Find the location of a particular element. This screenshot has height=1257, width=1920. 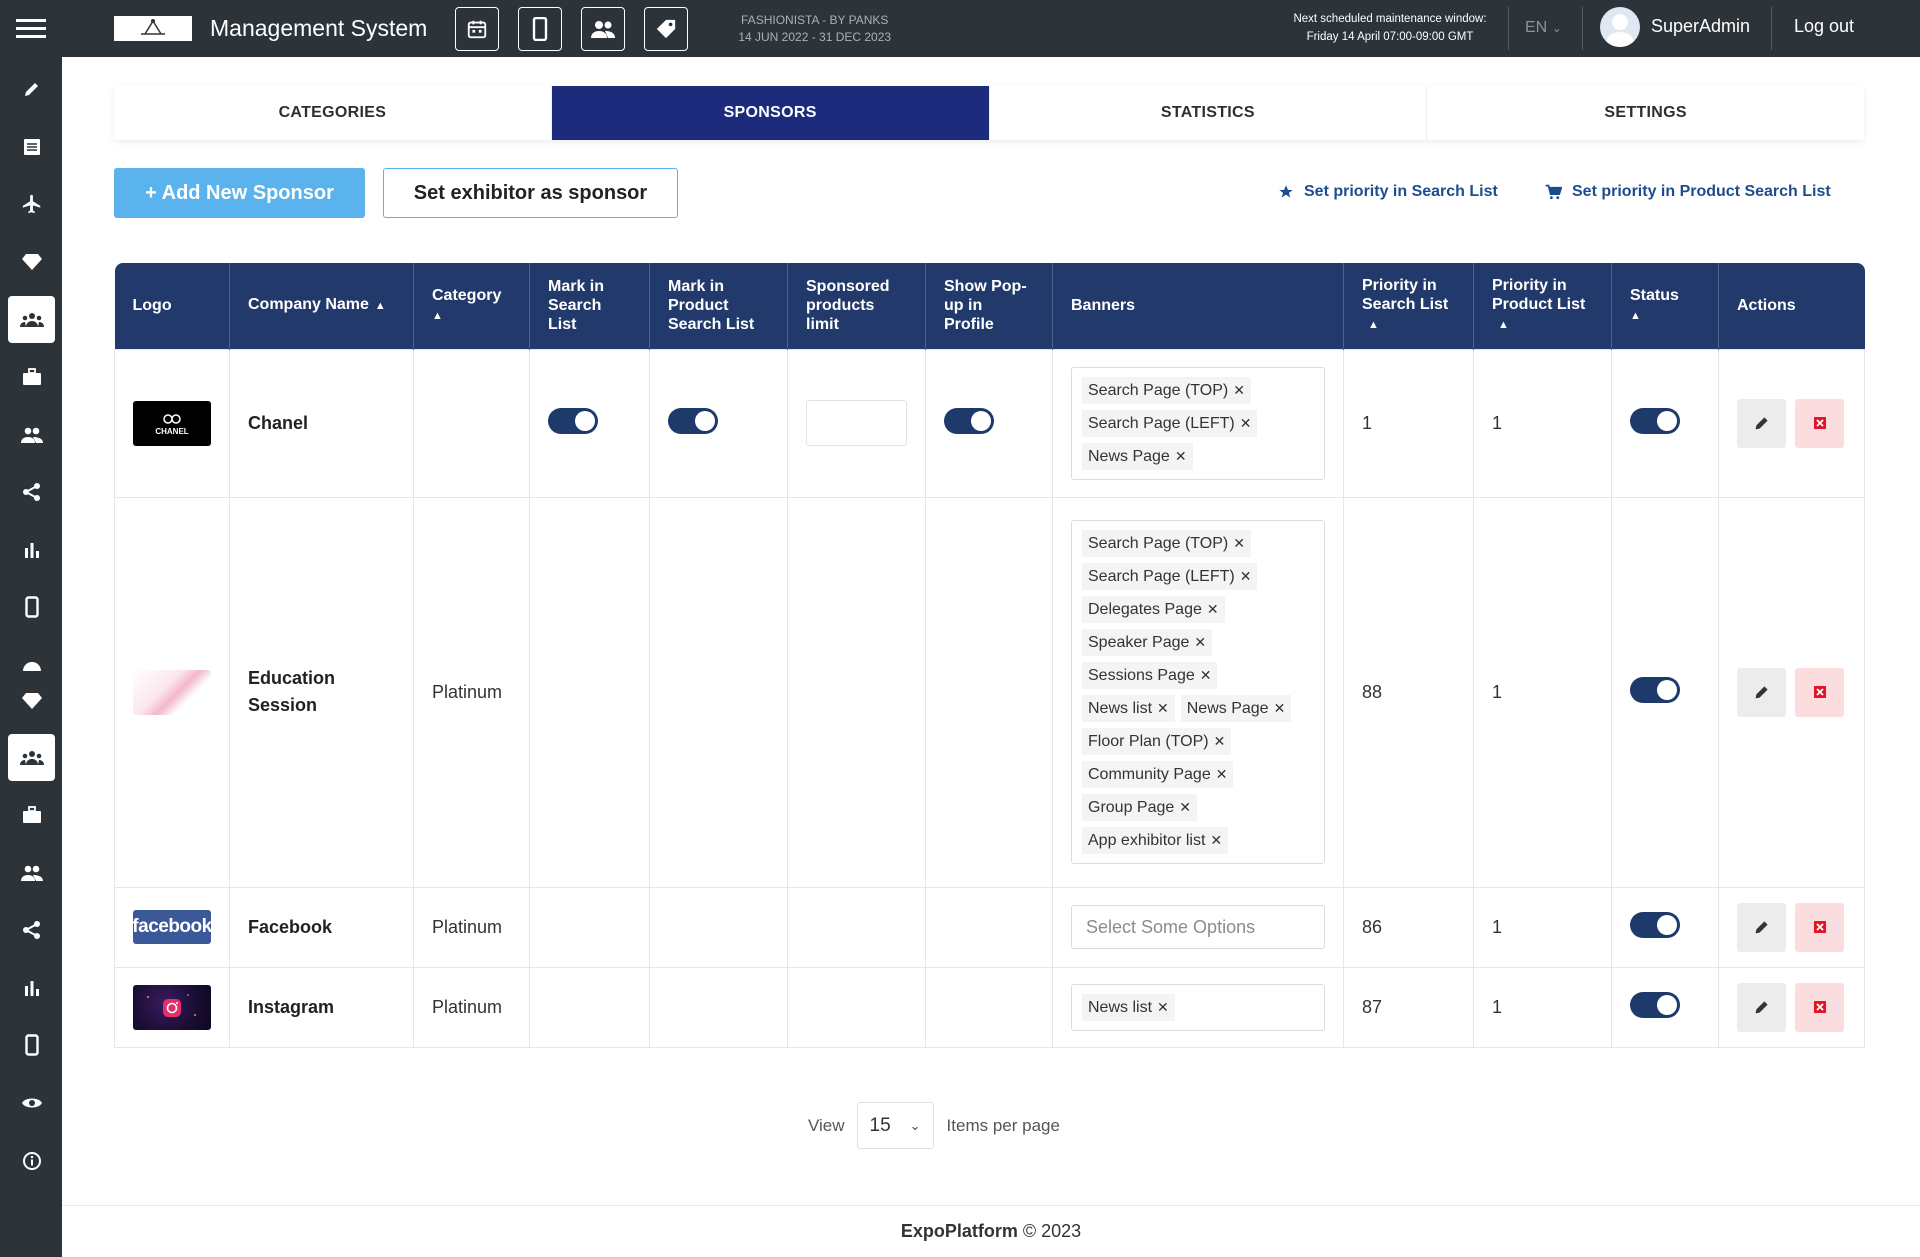

delete-icon is located at coordinates (1819, 1007).